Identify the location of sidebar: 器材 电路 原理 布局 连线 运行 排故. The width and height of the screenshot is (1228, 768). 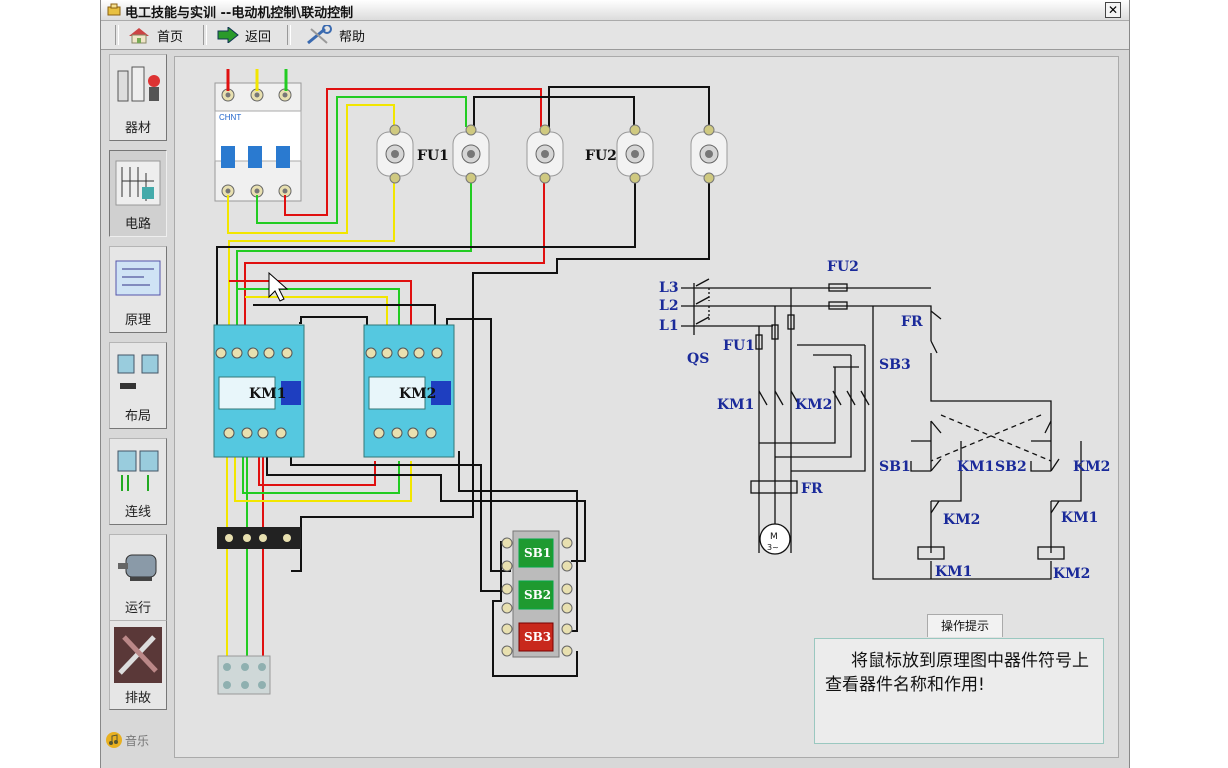
(137, 404).